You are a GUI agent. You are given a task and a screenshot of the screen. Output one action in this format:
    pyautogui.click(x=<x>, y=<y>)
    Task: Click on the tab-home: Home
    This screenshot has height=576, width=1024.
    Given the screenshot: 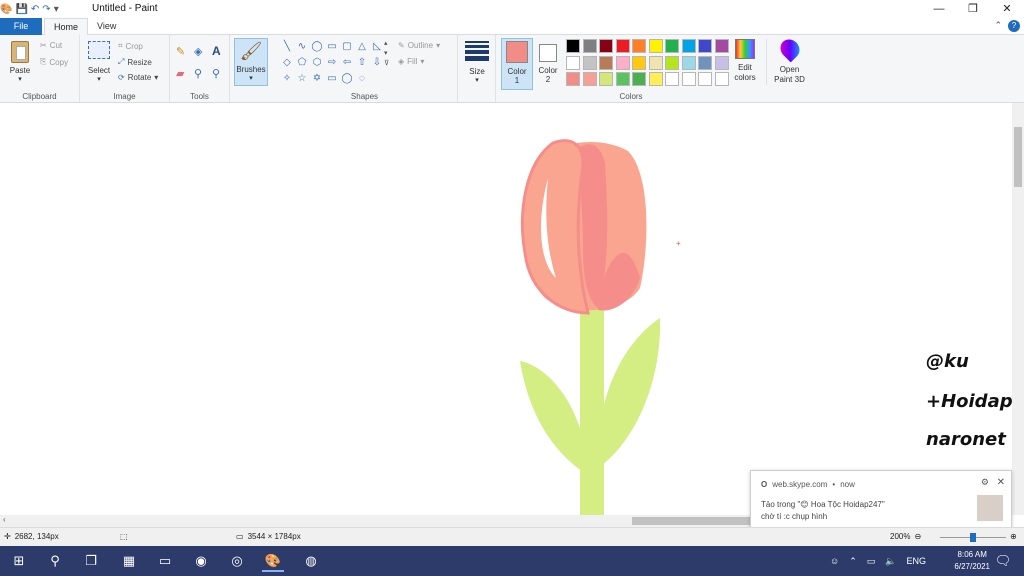 What is the action you would take?
    pyautogui.click(x=66, y=26)
    